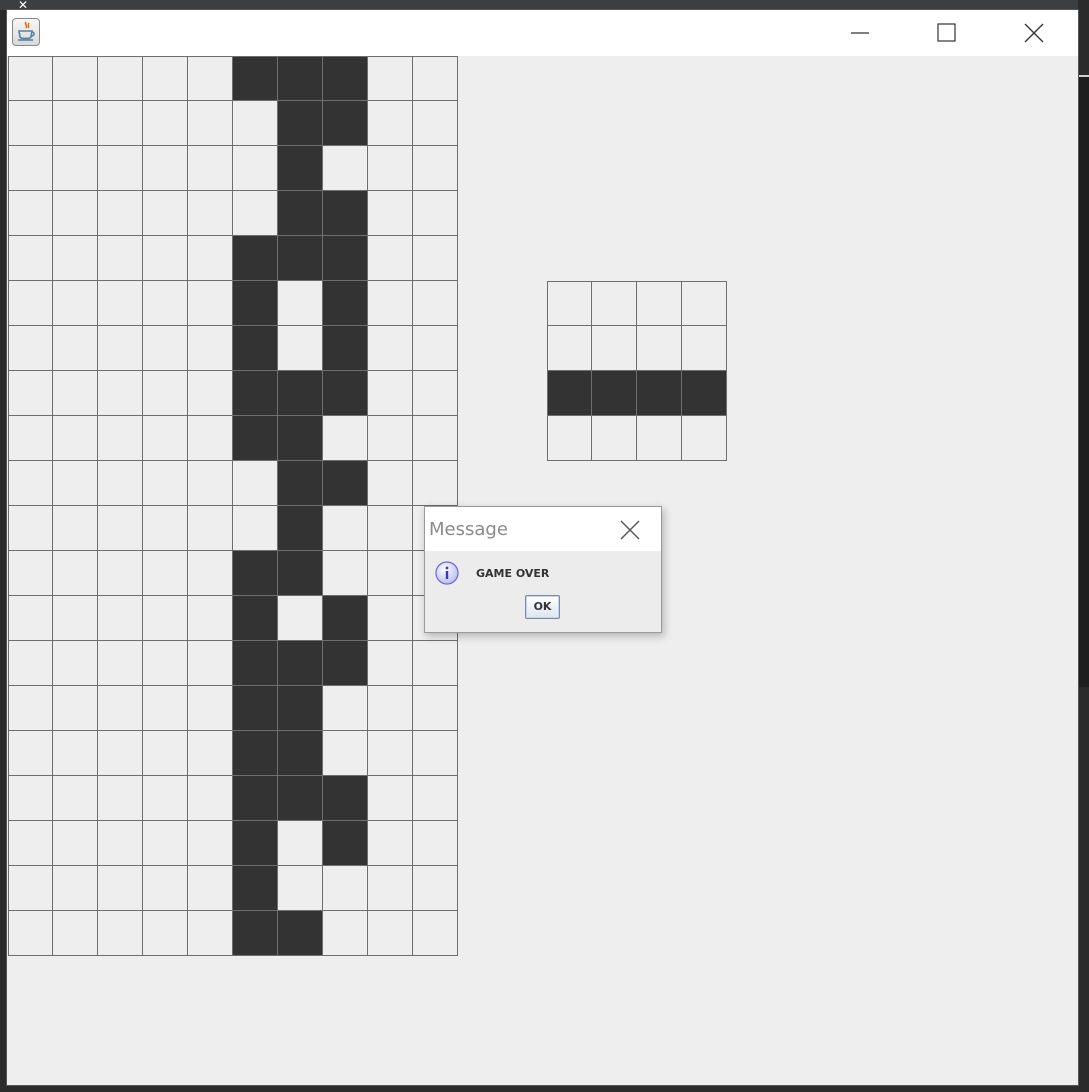 The image size is (1089, 1092). Describe the element at coordinates (468, 529) in the screenshot. I see `dialog-title: Message` at that location.